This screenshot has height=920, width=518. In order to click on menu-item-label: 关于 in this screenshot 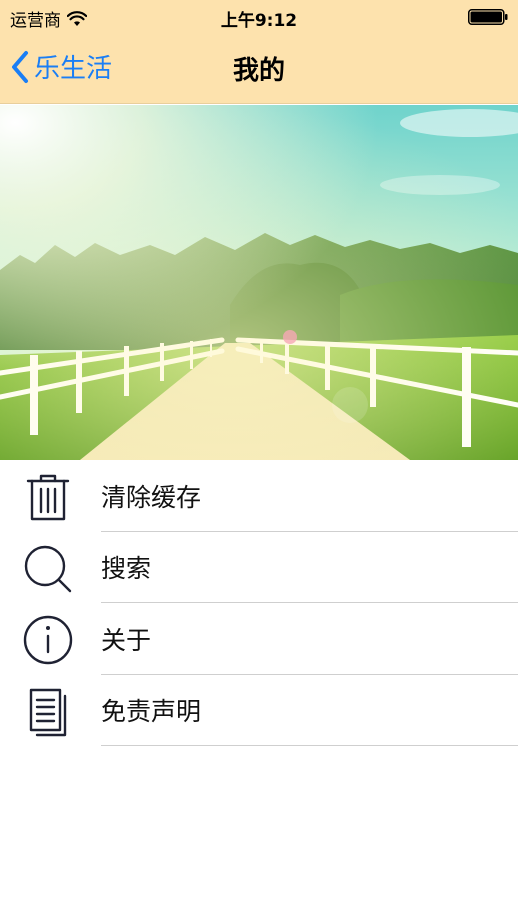, I will do `click(126, 640)`.